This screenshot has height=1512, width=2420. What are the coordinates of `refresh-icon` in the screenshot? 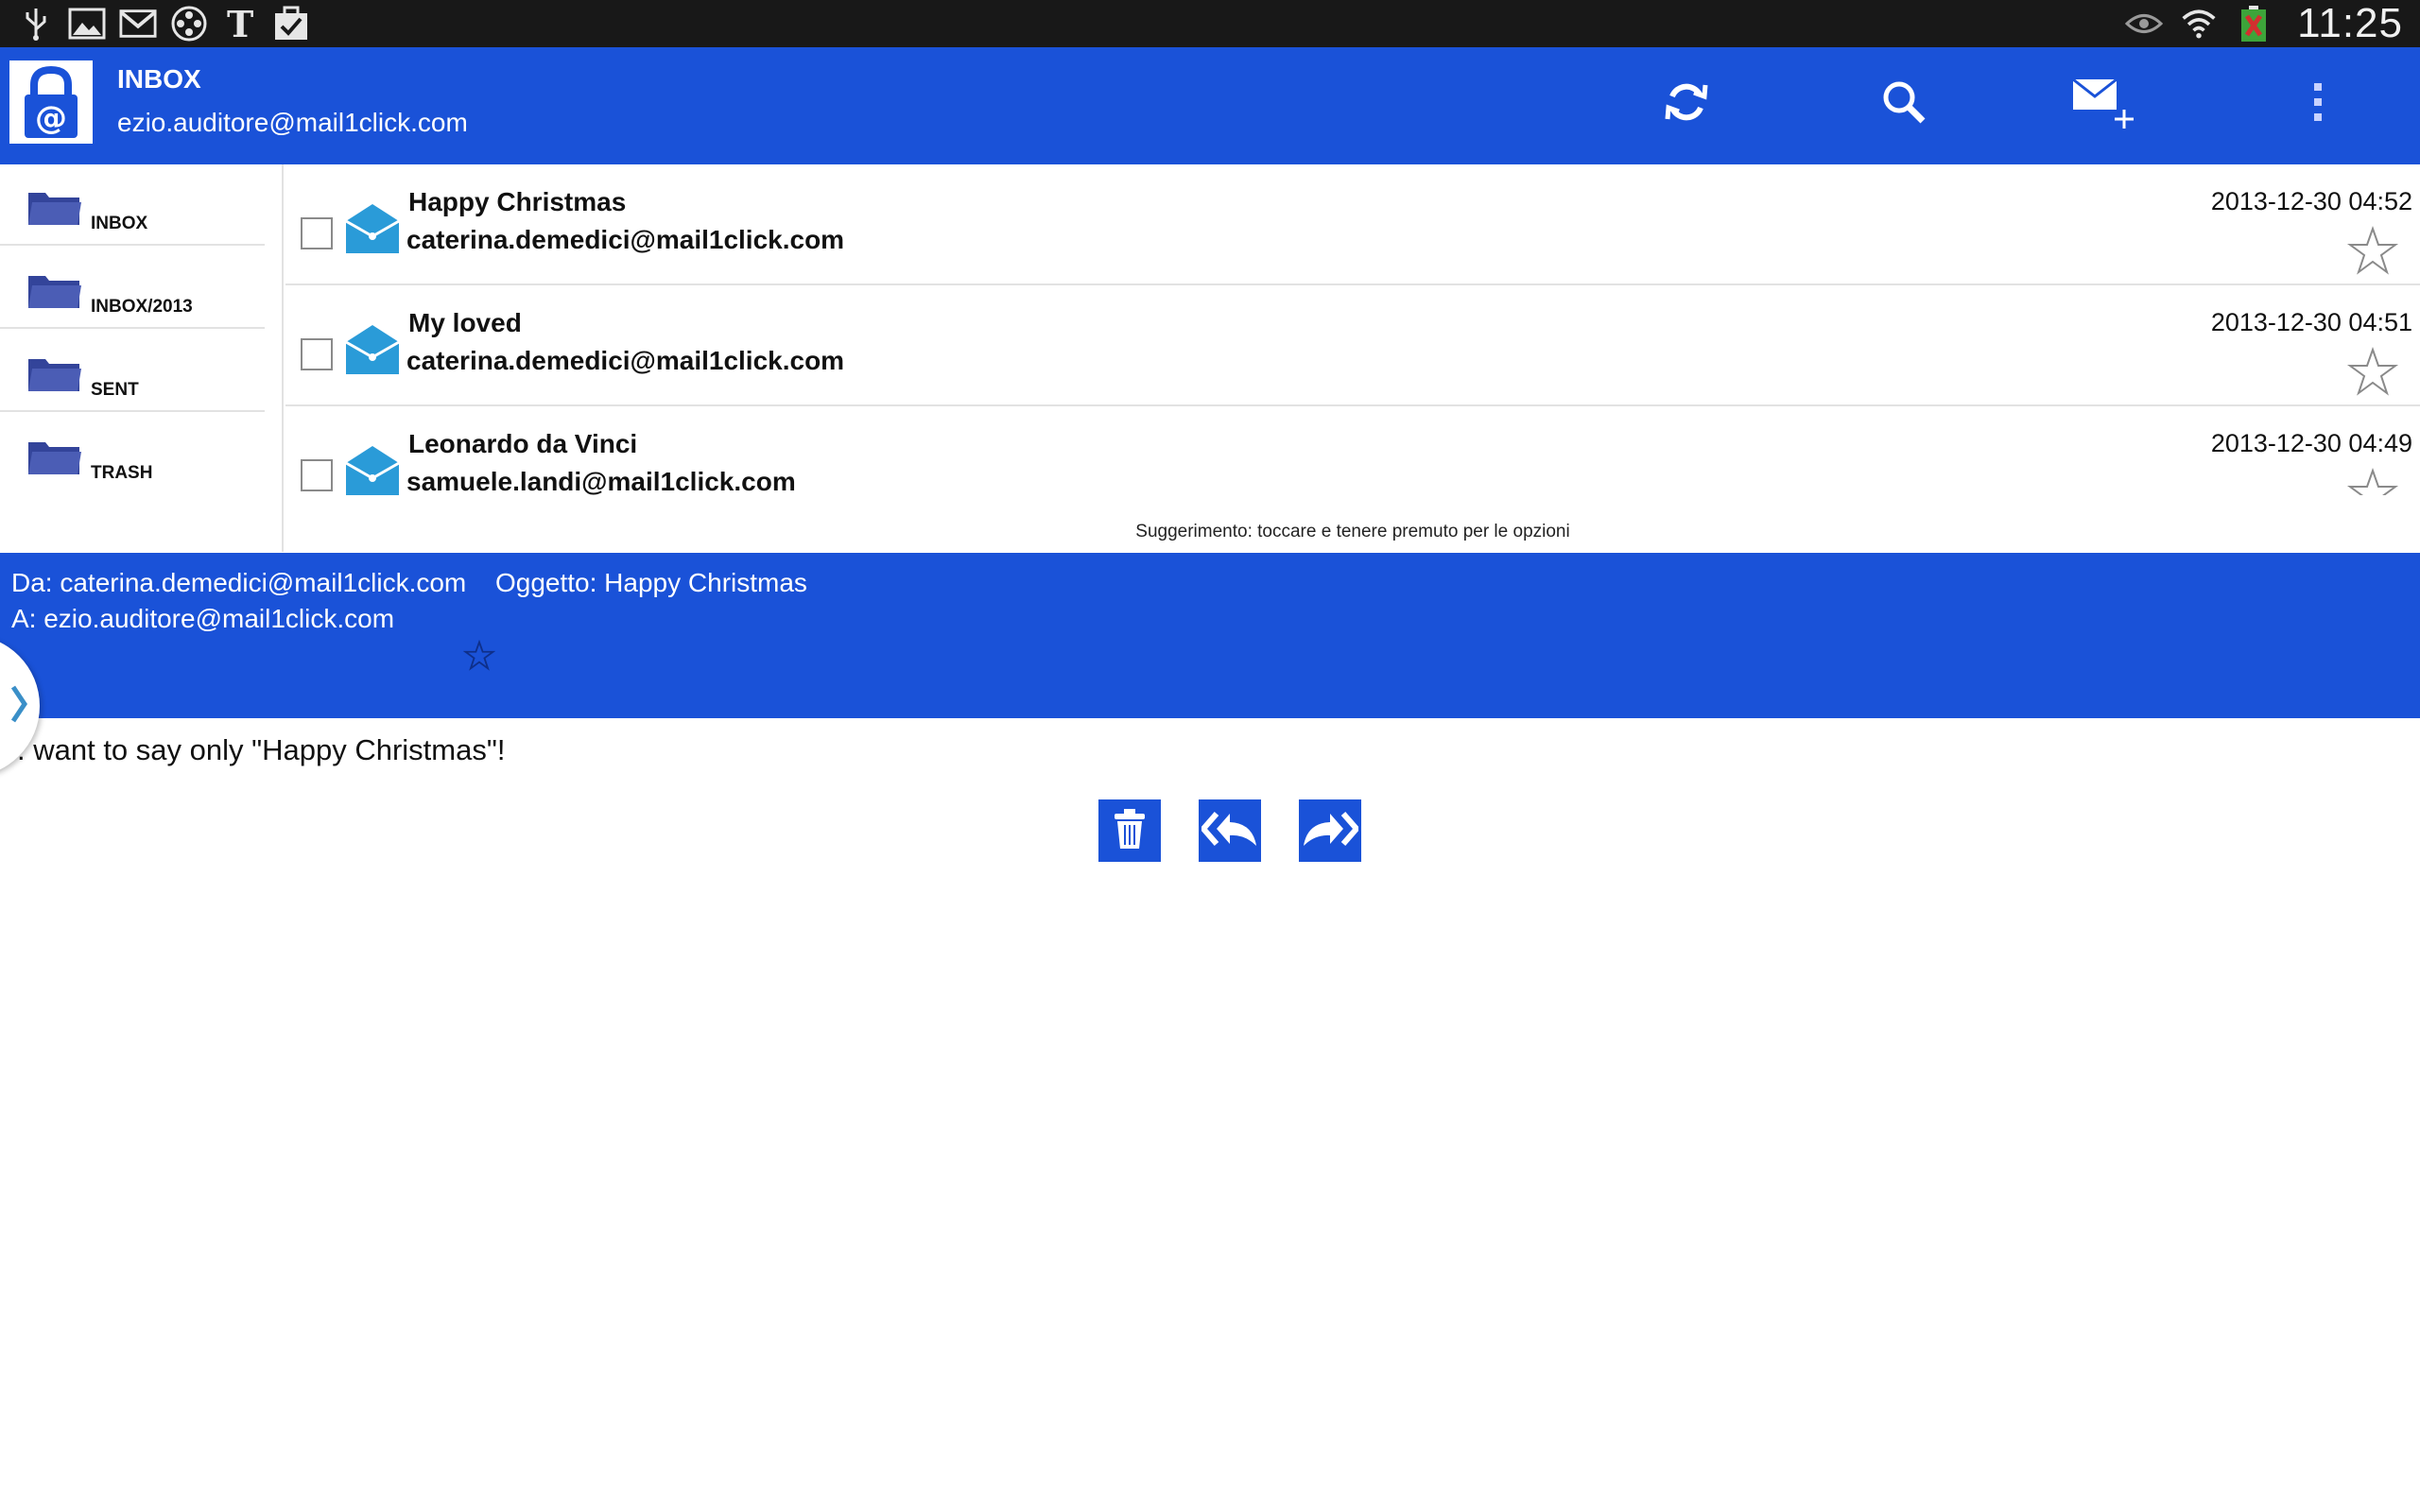 It's located at (1687, 104).